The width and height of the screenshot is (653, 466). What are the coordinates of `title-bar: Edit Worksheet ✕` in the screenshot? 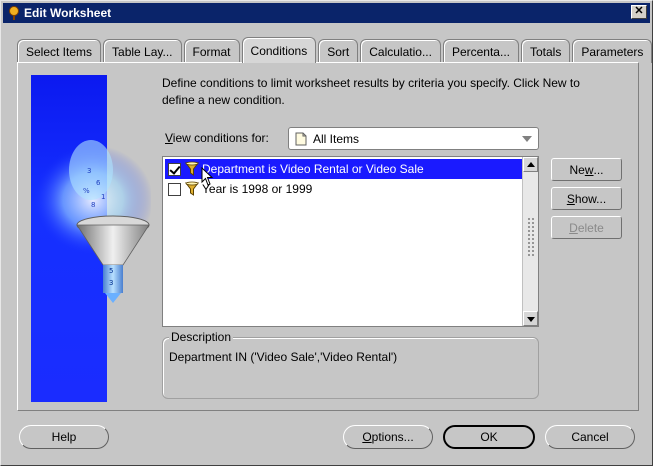 It's located at (326, 13).